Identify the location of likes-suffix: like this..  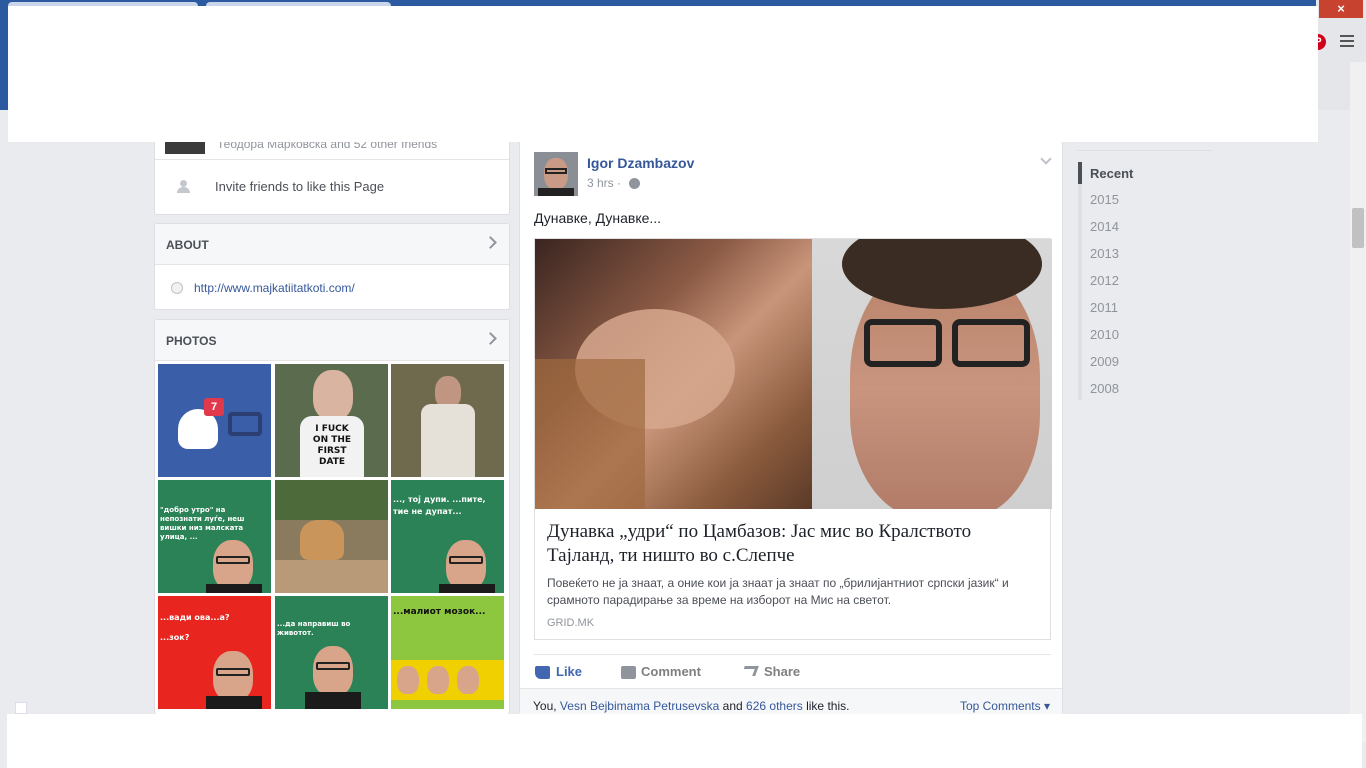
(826, 706).